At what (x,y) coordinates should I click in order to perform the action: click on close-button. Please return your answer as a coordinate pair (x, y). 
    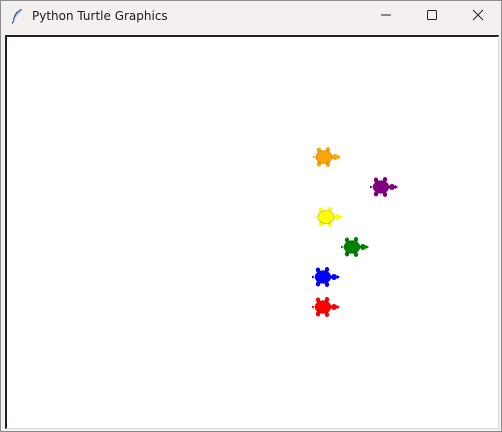
    Looking at the image, I should click on (478, 16).